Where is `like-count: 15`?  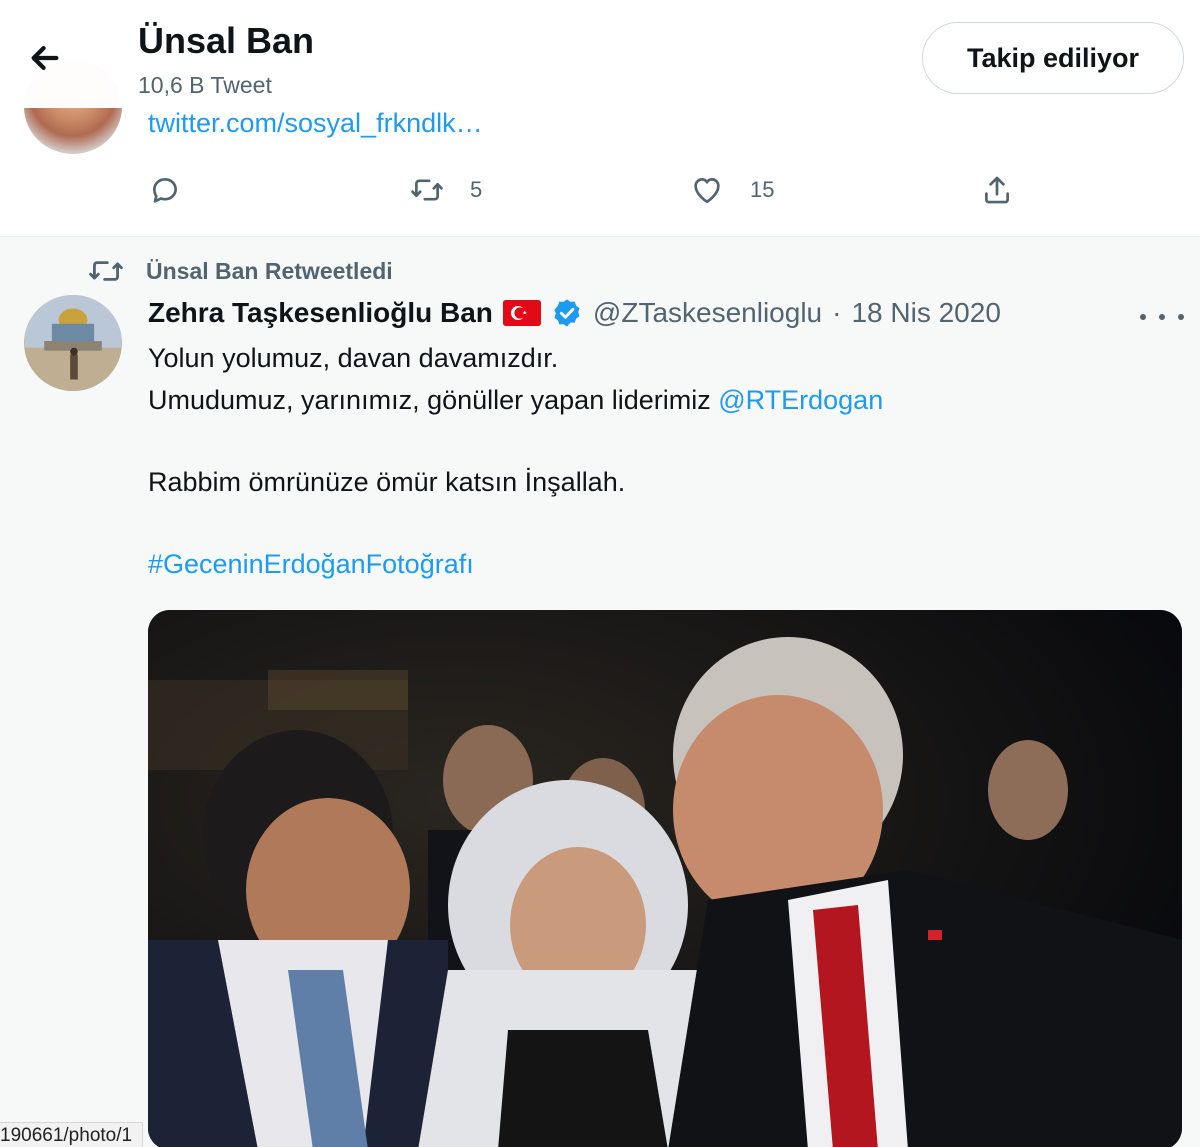
like-count: 15 is located at coordinates (762, 189).